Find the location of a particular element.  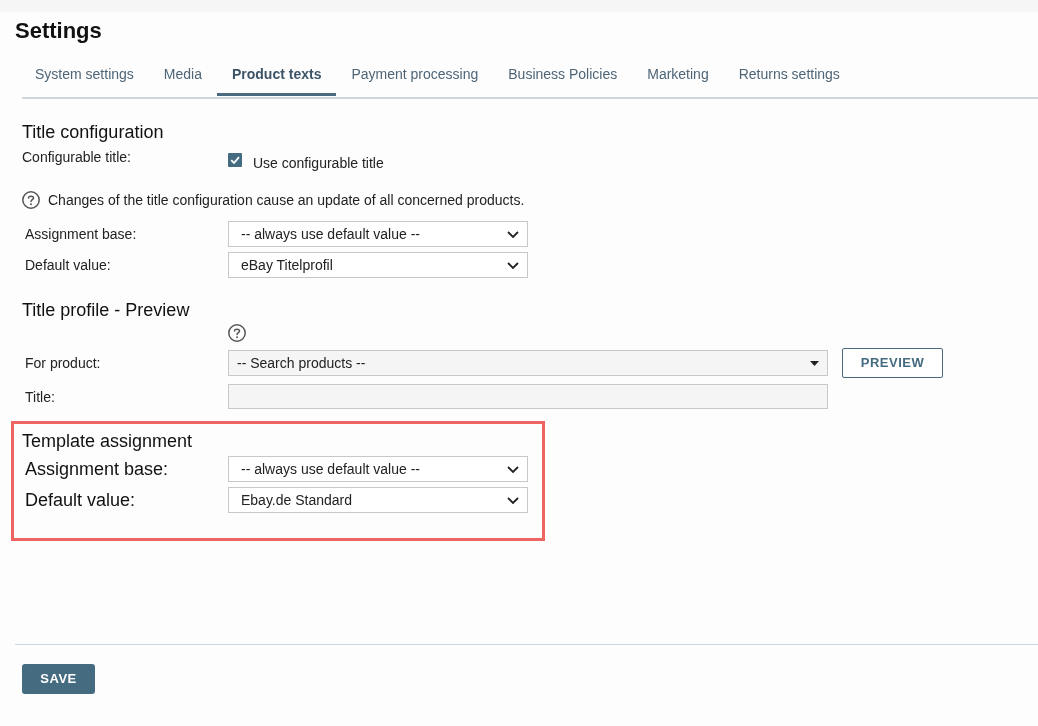

section-heading: Title configuration is located at coordinates (93, 132).